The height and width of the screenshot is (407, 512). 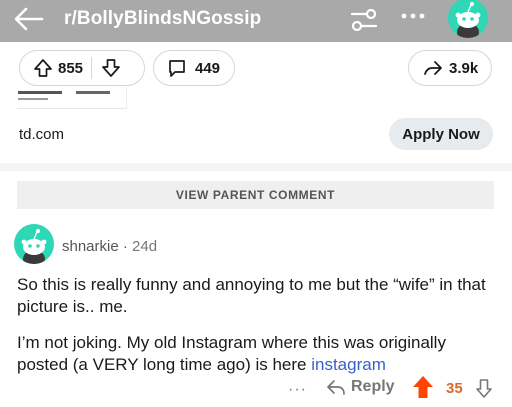 What do you see at coordinates (441, 134) in the screenshot?
I see `apply-now-button: Apply Now` at bounding box center [441, 134].